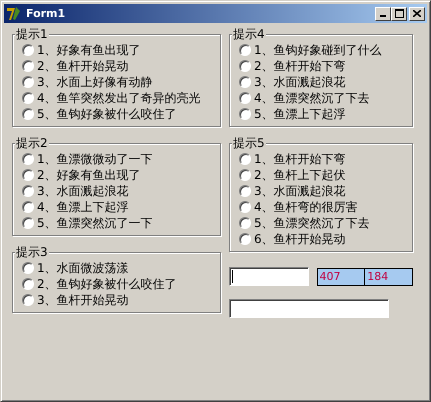  I want to click on option-label: 4、鱼漂上下起浮, so click(83, 207).